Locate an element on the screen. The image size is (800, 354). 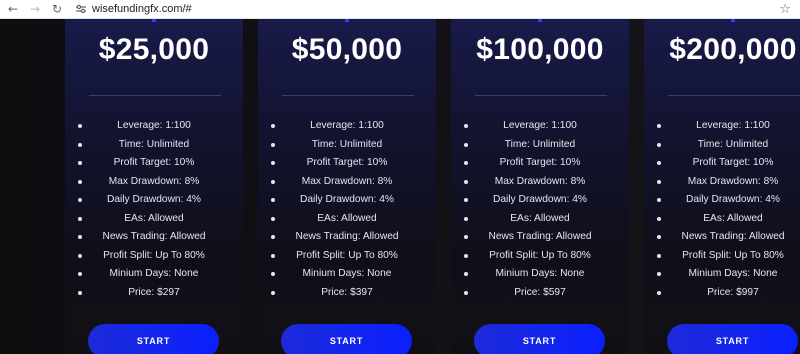
back-icon: ← is located at coordinates (13, 9).